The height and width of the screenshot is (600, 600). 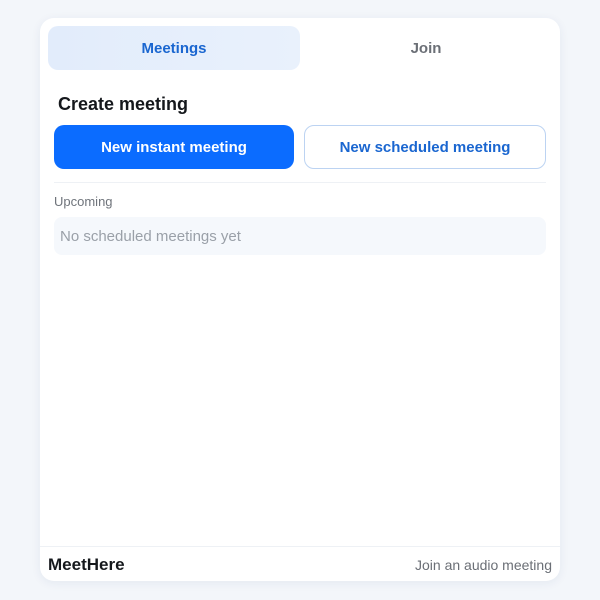 I want to click on tab-meetings: Meetings, so click(x=174, y=48).